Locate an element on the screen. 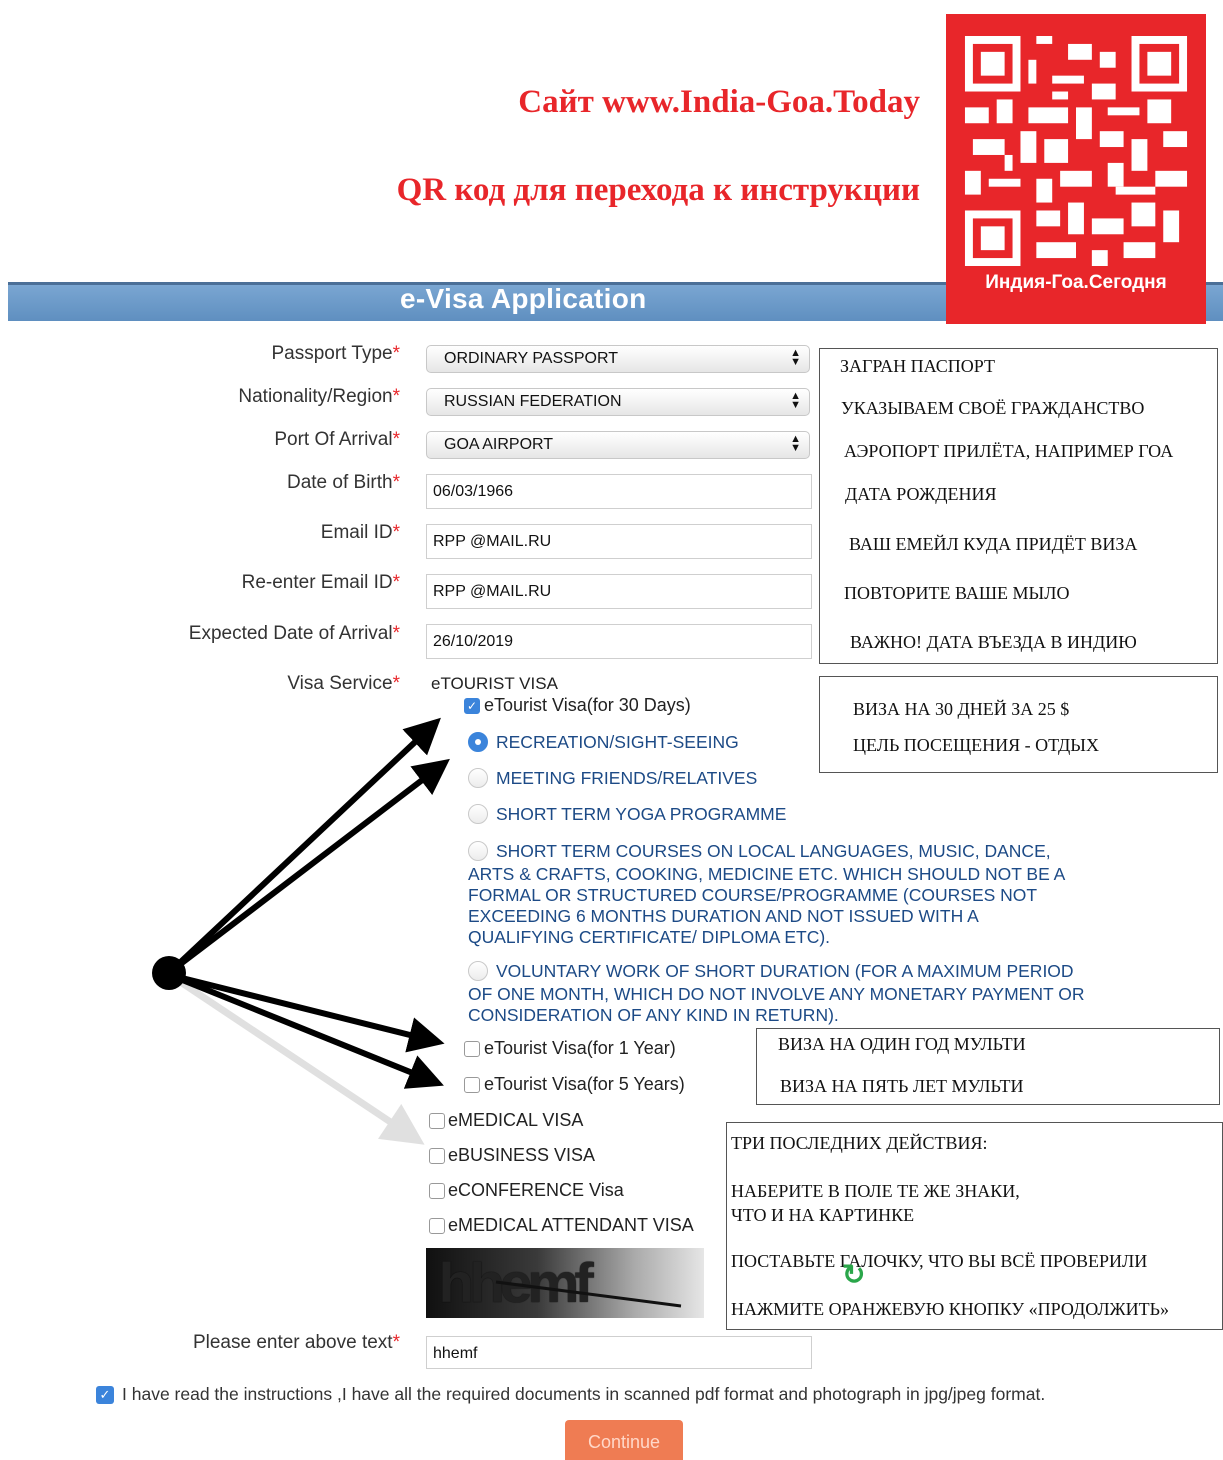 This screenshot has width=1223, height=1460. arrow-origin-dot is located at coordinates (169, 973).